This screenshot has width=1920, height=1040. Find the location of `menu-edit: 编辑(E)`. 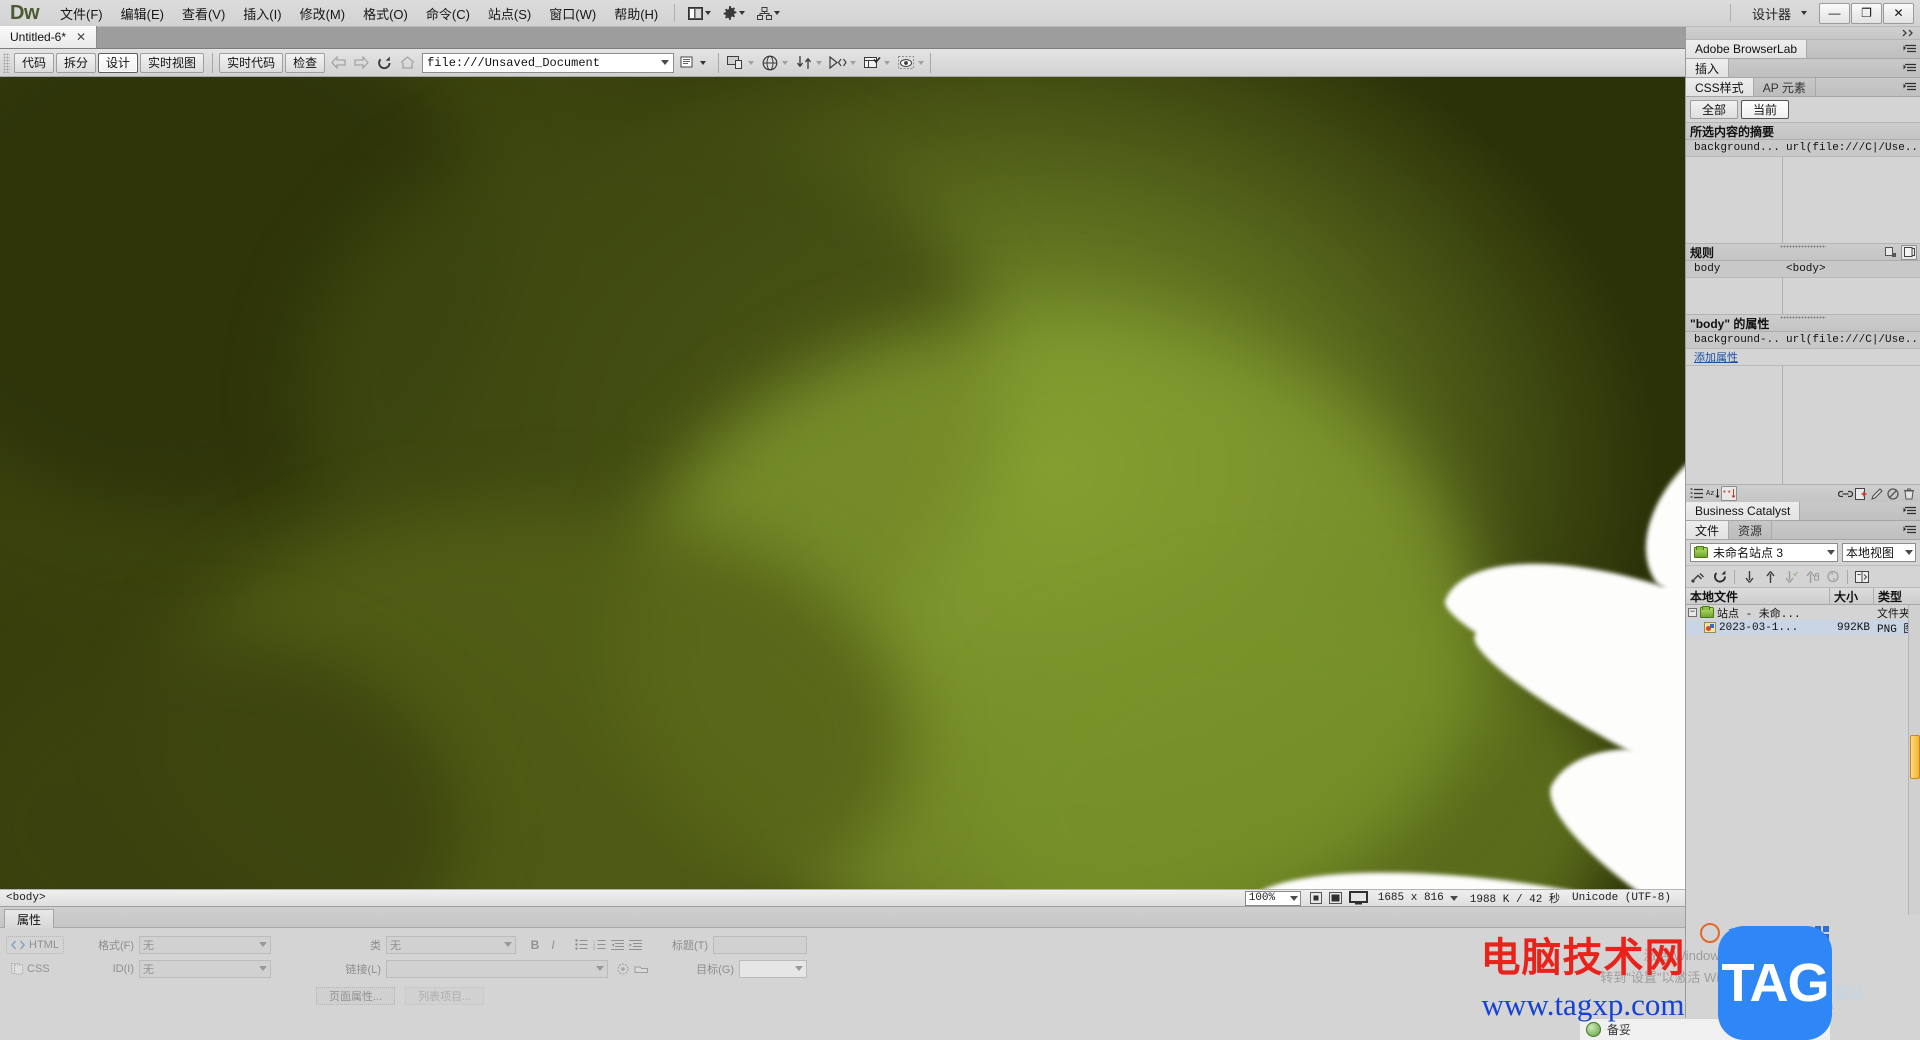

menu-edit: 编辑(E) is located at coordinates (142, 13).